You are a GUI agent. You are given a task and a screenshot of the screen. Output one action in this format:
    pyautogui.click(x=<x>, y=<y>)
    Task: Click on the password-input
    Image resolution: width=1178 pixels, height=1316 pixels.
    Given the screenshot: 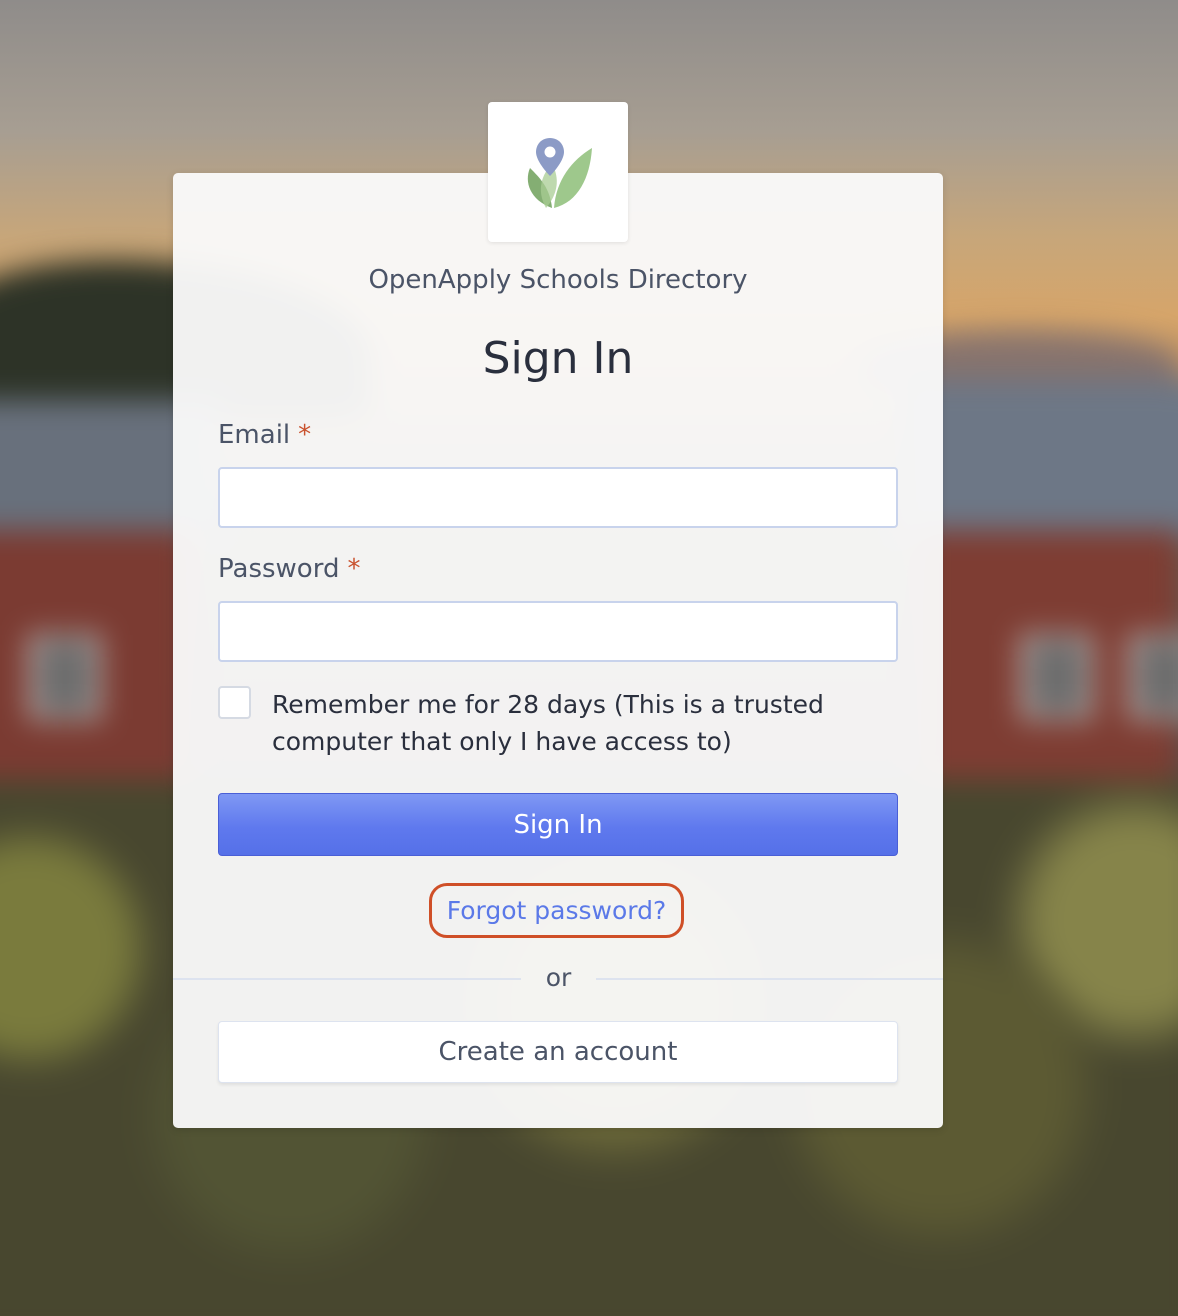 What is the action you would take?
    pyautogui.click(x=558, y=631)
    